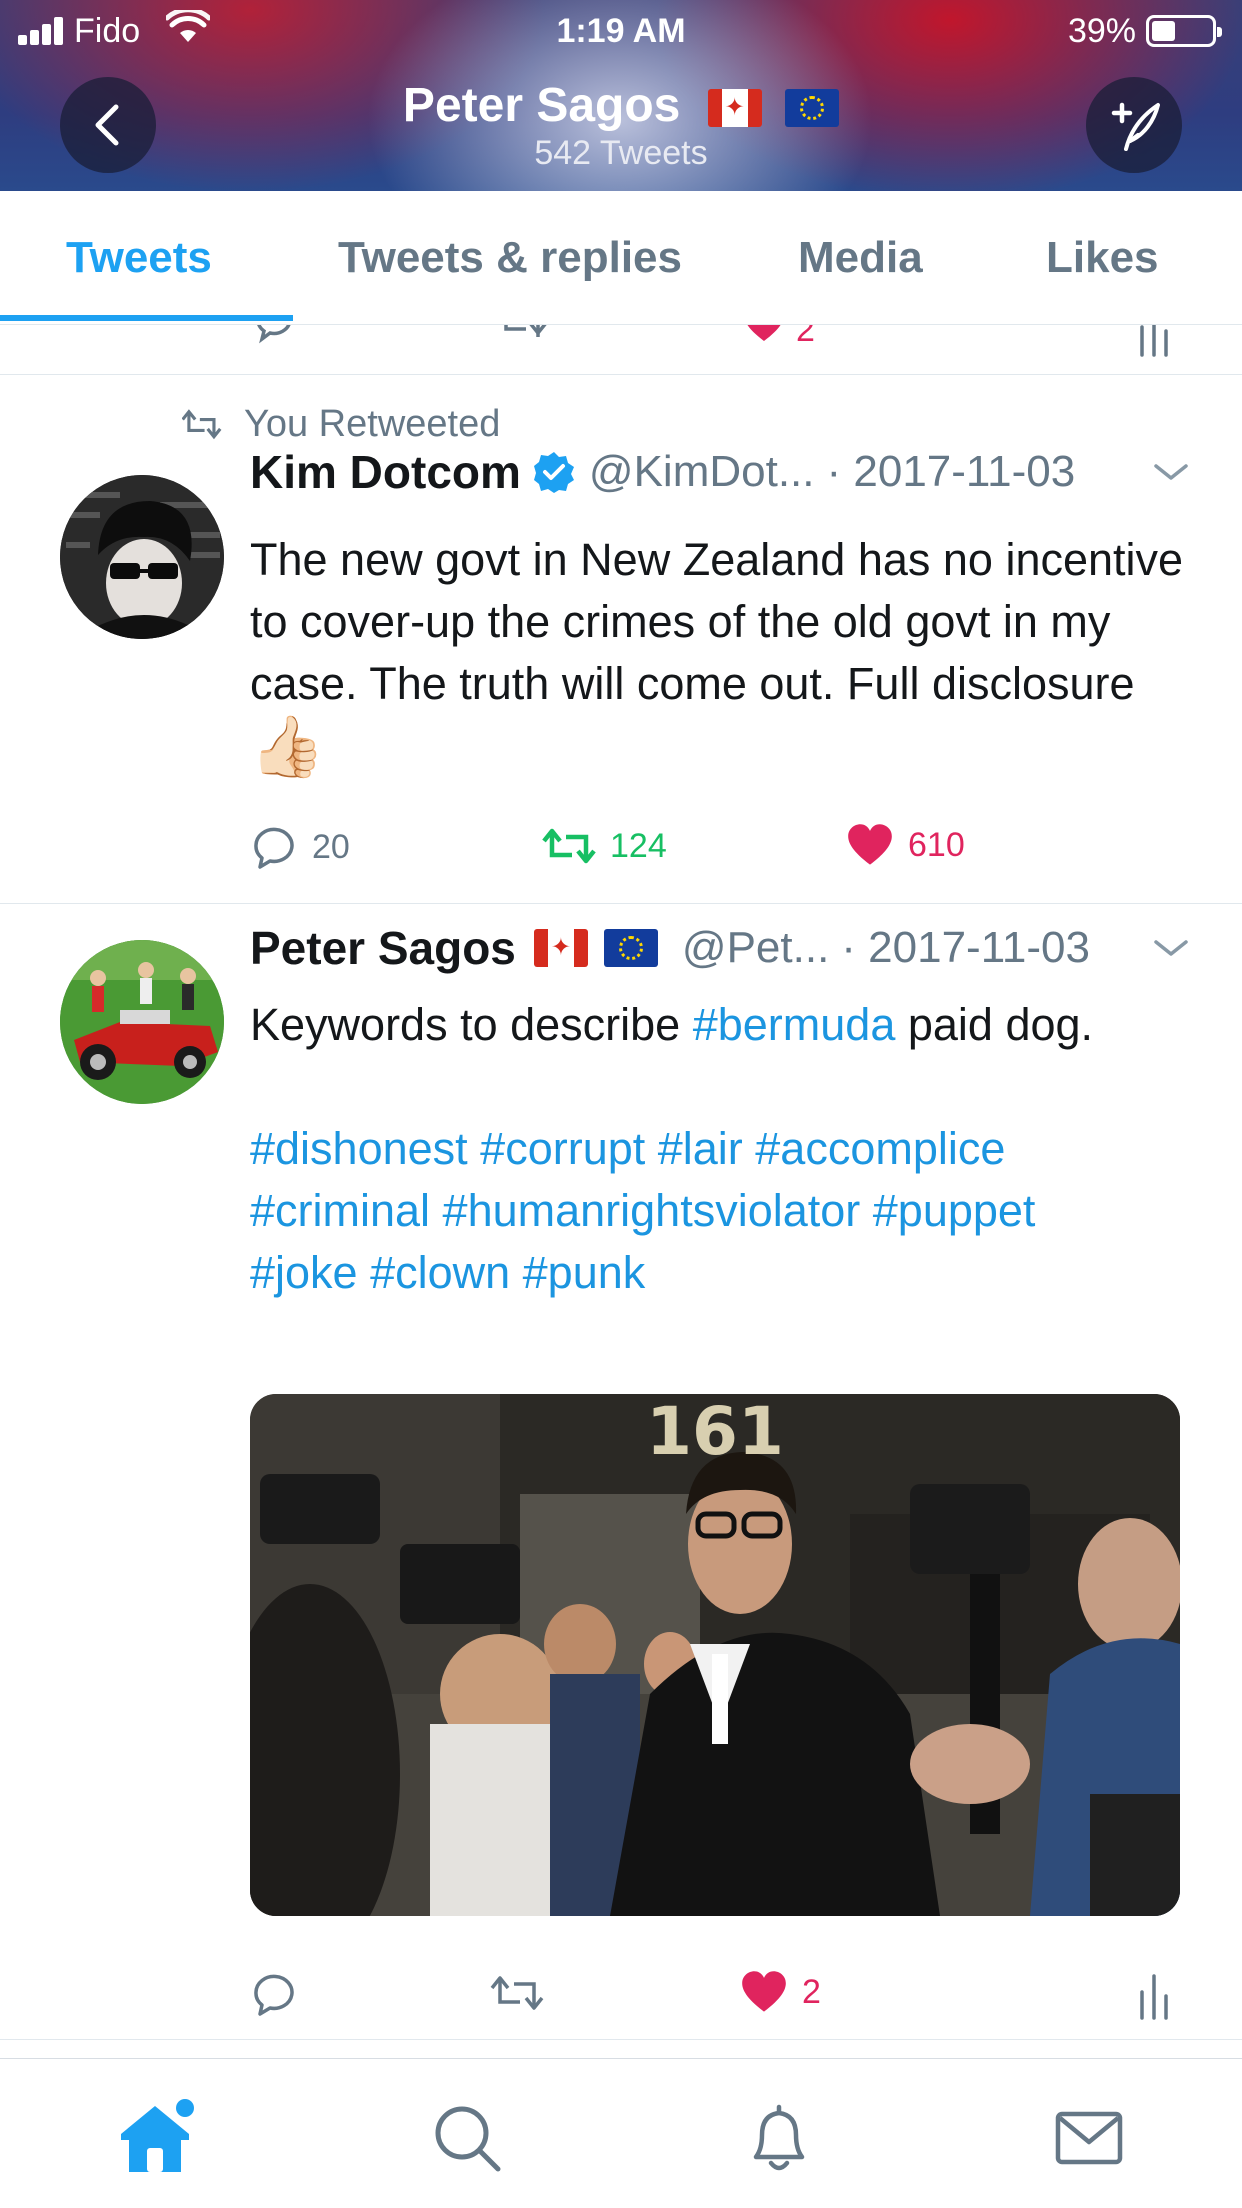  What do you see at coordinates (146, 318) in the screenshot?
I see `active-tab-indicator` at bounding box center [146, 318].